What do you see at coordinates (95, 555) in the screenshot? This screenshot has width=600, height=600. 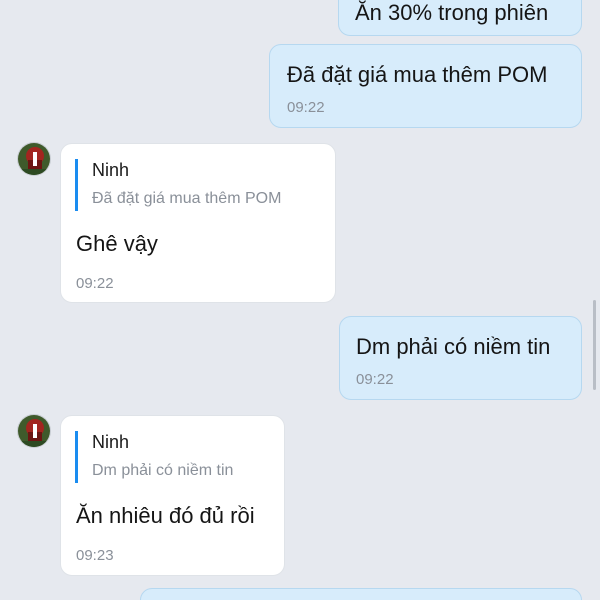 I see `message-timestamp: 09:23` at bounding box center [95, 555].